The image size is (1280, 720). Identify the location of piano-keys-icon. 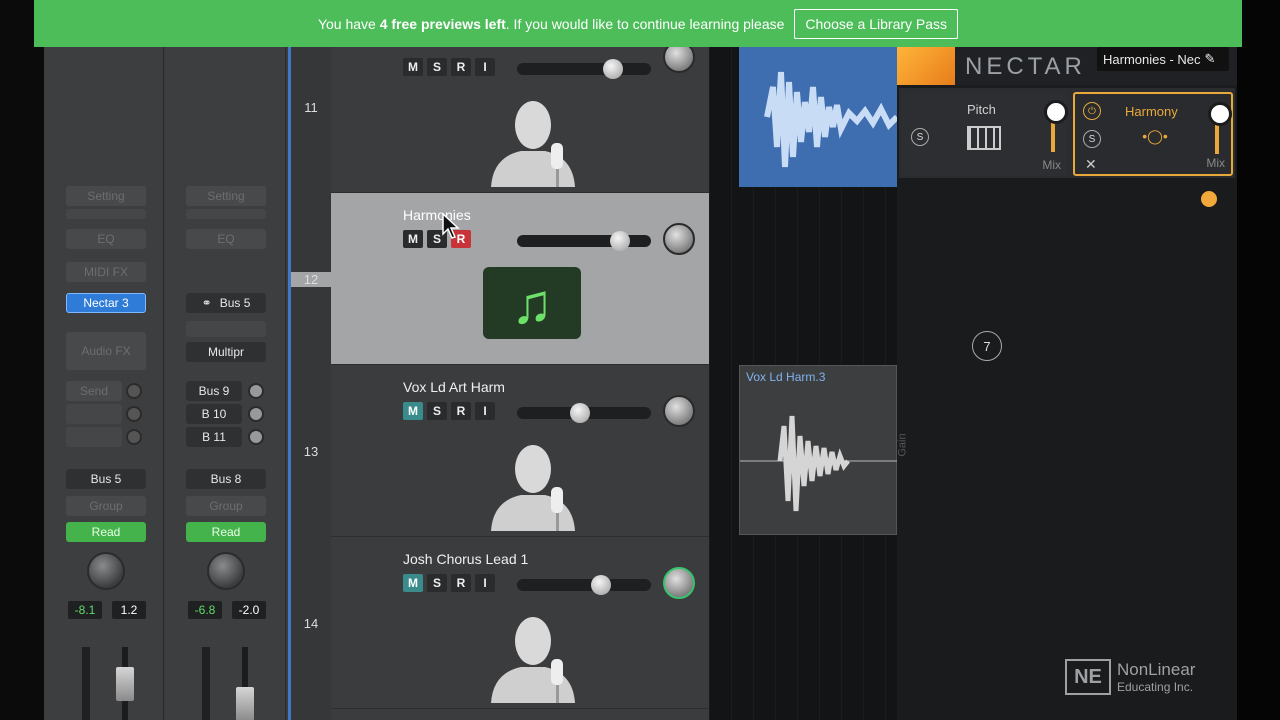
(984, 138).